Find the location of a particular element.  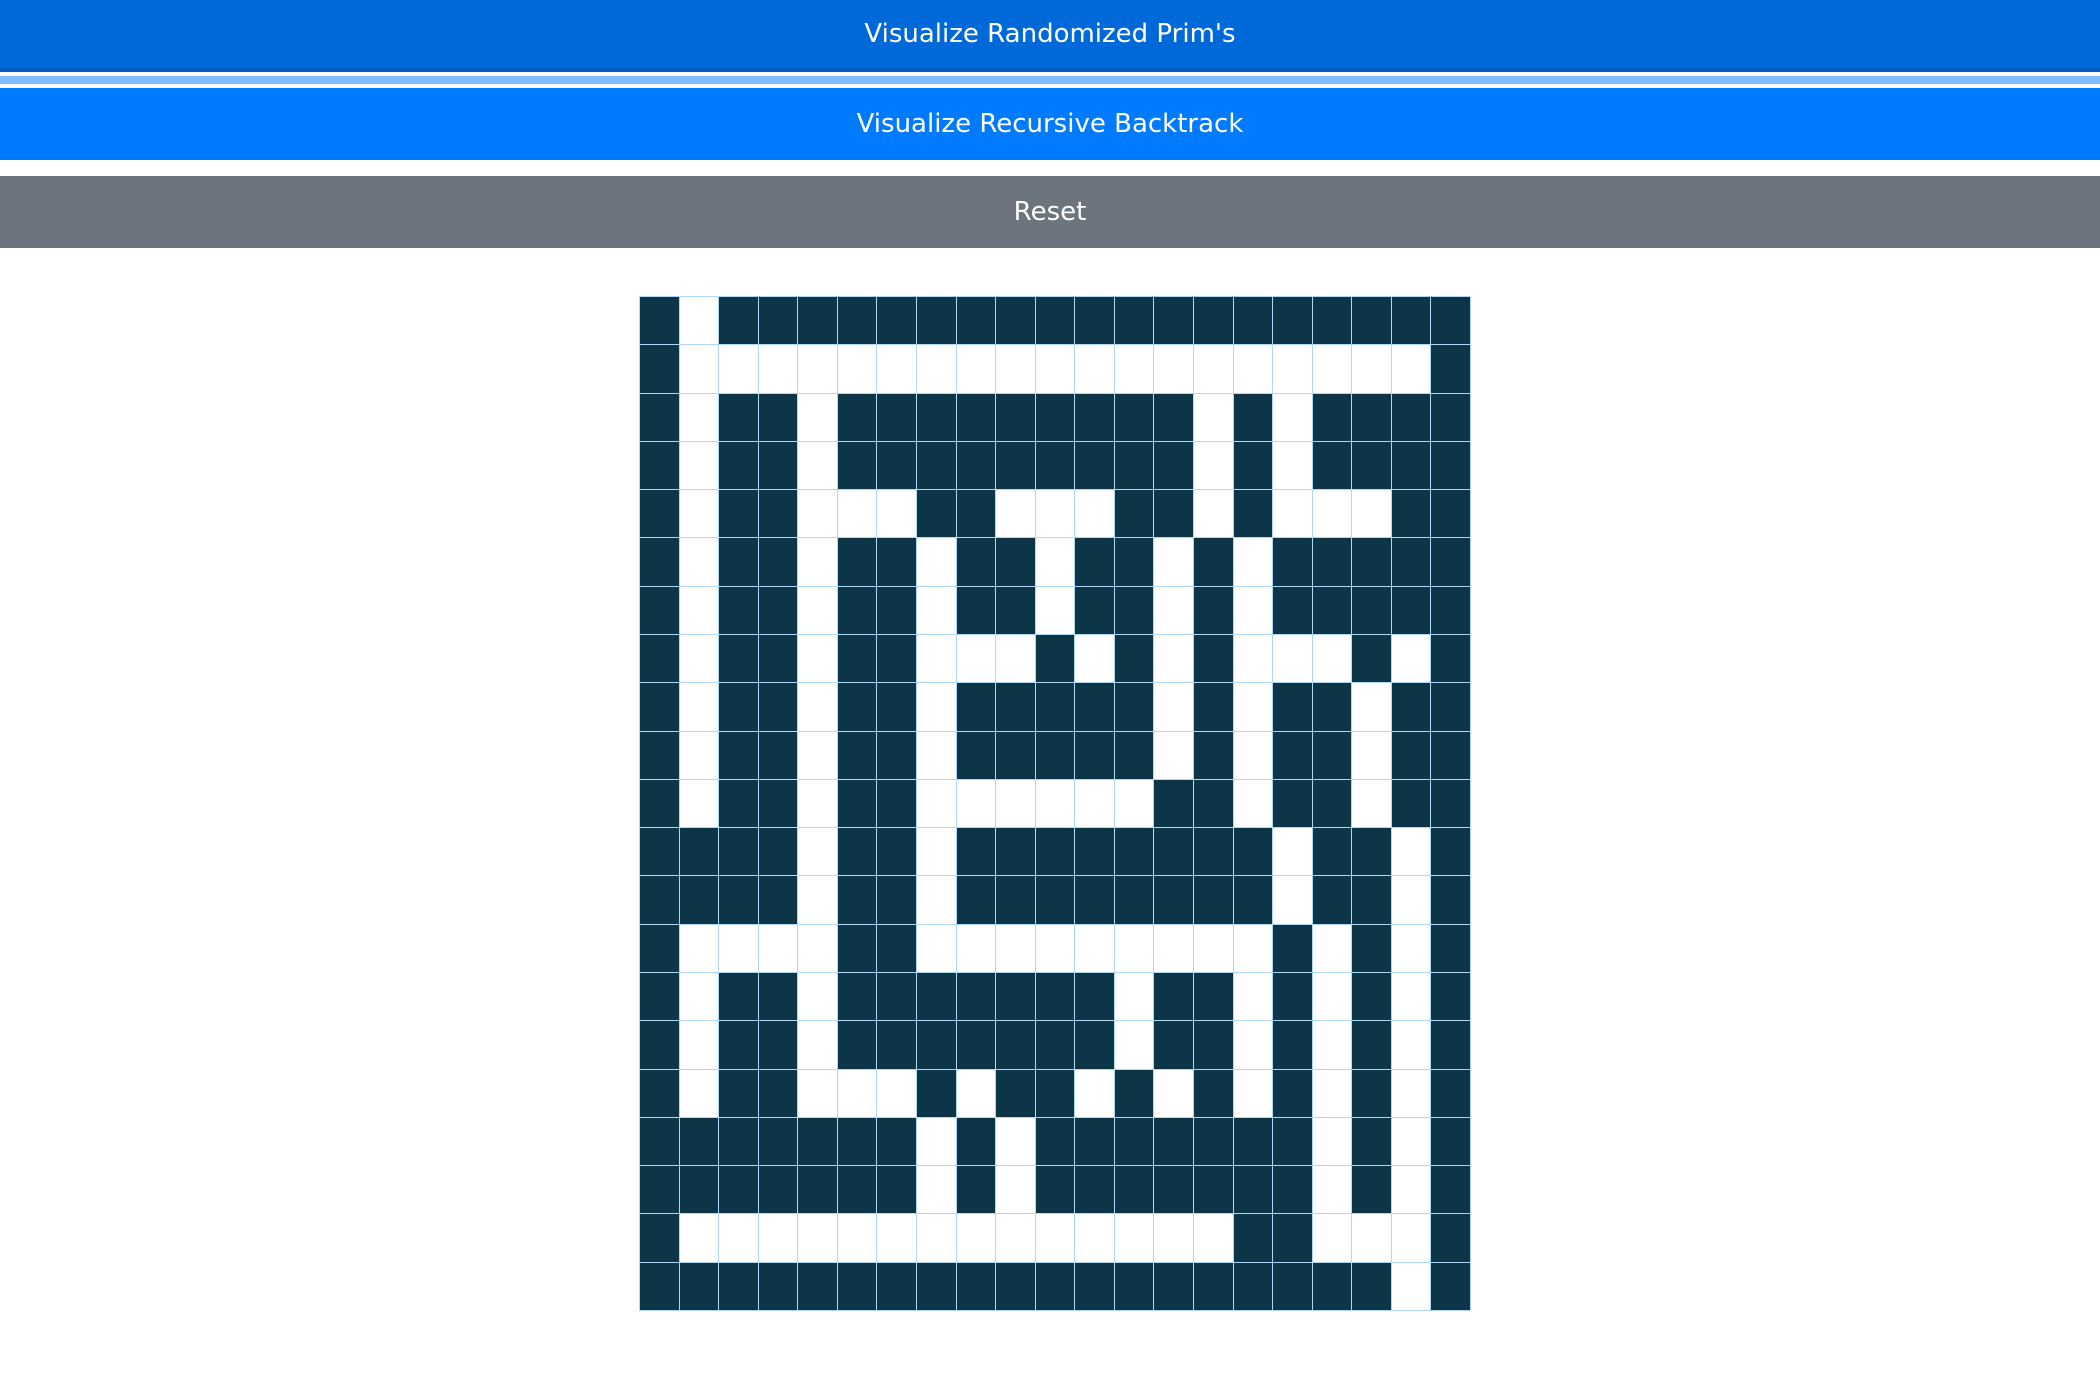

reset-button: Reset is located at coordinates (1050, 212).